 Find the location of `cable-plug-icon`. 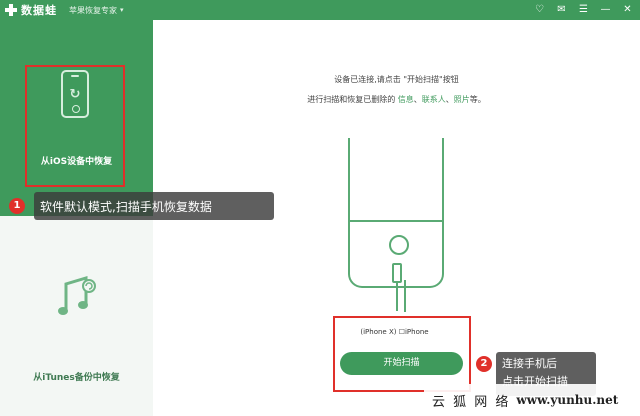

cable-plug-icon is located at coordinates (397, 273).